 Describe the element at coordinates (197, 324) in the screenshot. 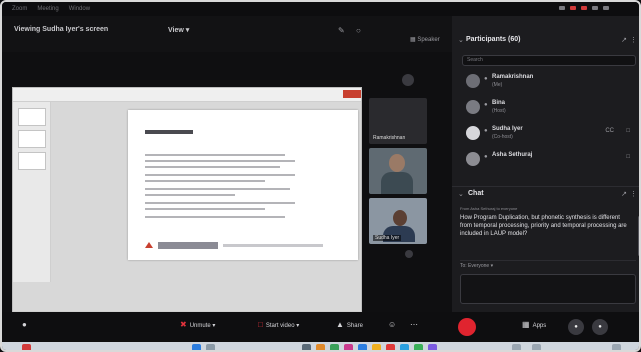

I see `unmute-button: ✖ Unmute ▾` at that location.